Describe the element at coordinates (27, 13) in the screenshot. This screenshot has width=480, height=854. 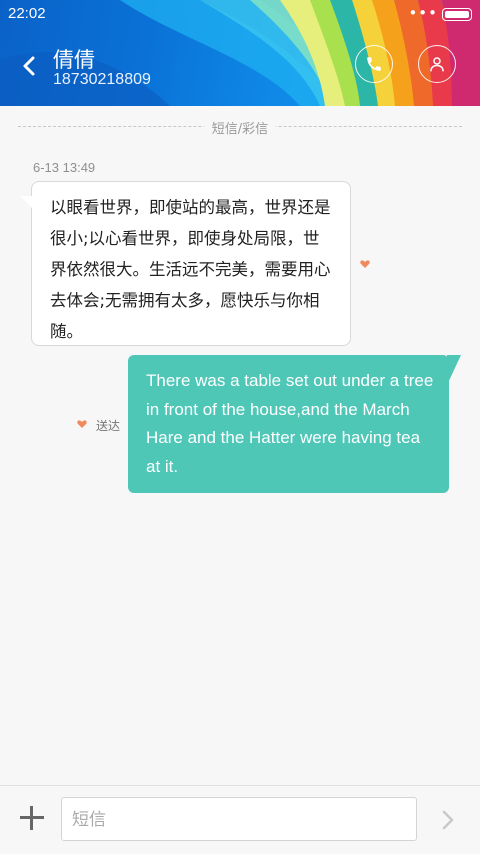
I see `status-time: 22:02` at that location.